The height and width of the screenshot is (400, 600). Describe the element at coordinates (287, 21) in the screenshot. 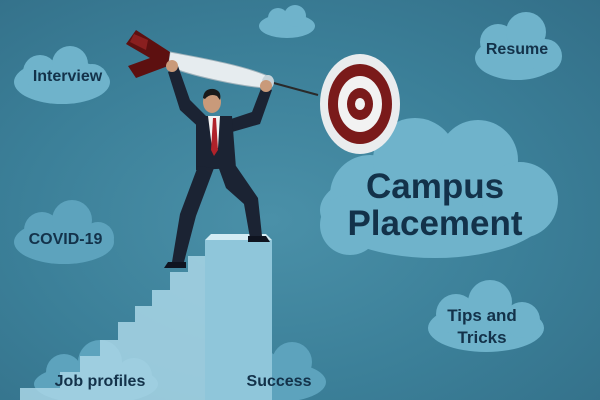

I see `cloud-top-center` at that location.